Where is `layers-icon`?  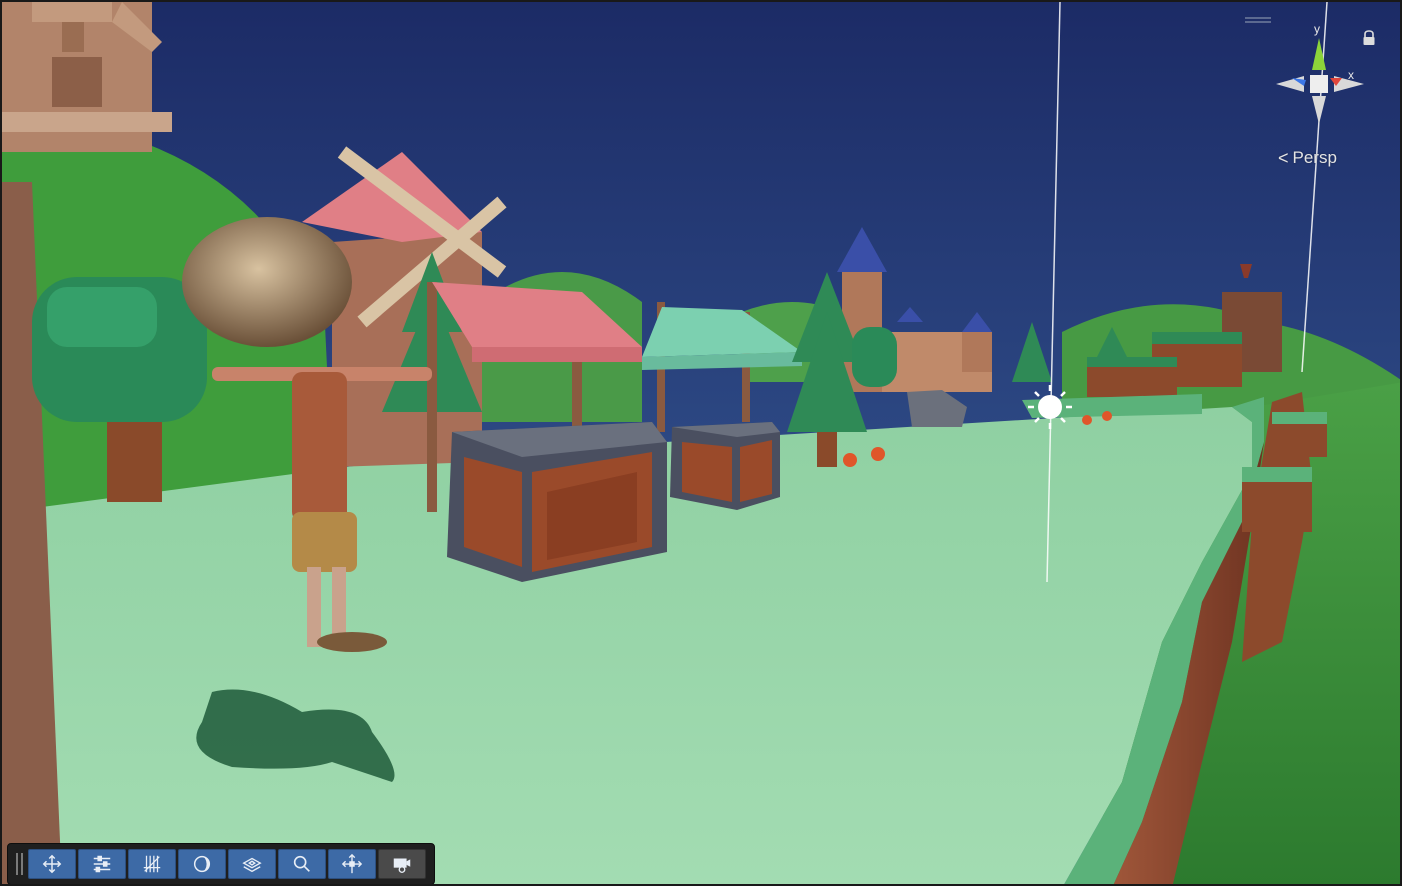 layers-icon is located at coordinates (252, 865).